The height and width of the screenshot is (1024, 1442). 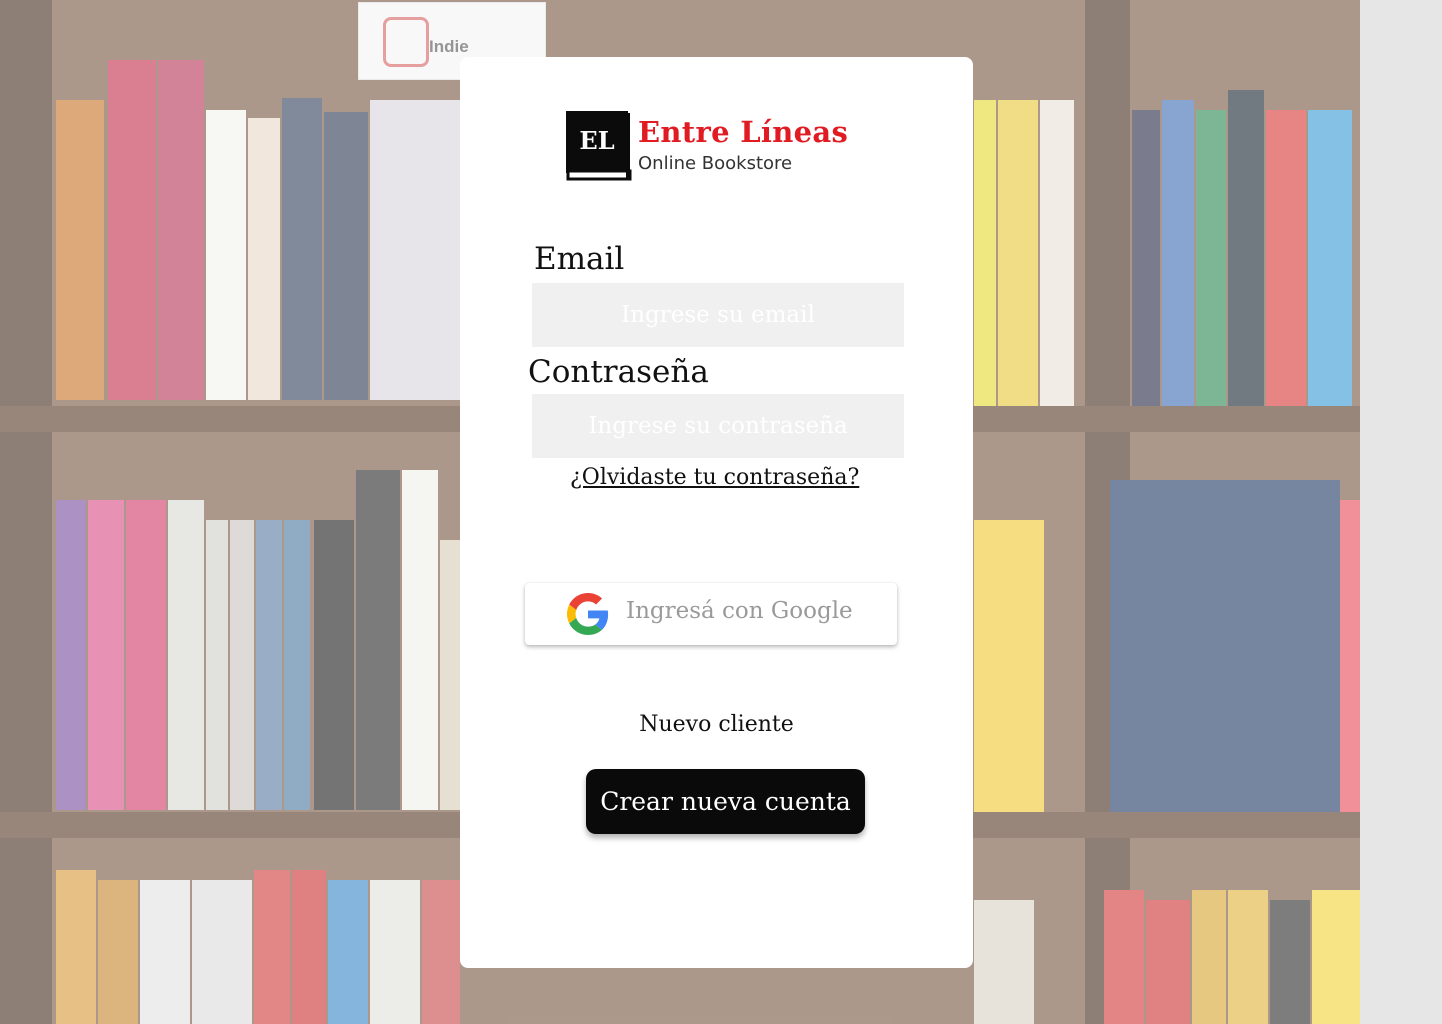 What do you see at coordinates (715, 163) in the screenshot?
I see `brand-tagline: Online Bookstore` at bounding box center [715, 163].